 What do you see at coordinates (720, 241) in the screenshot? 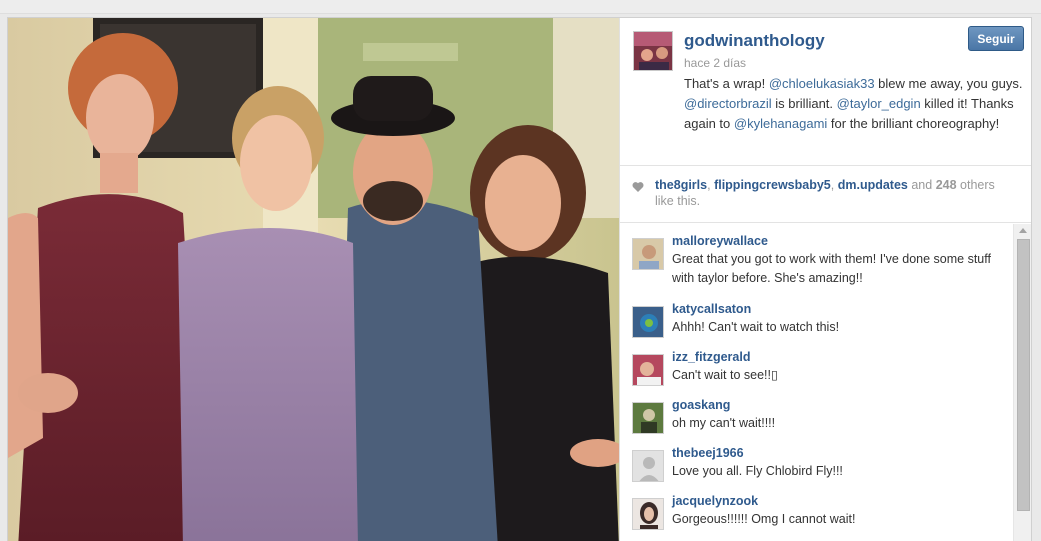
I see `comment-username: malloreywallace` at bounding box center [720, 241].